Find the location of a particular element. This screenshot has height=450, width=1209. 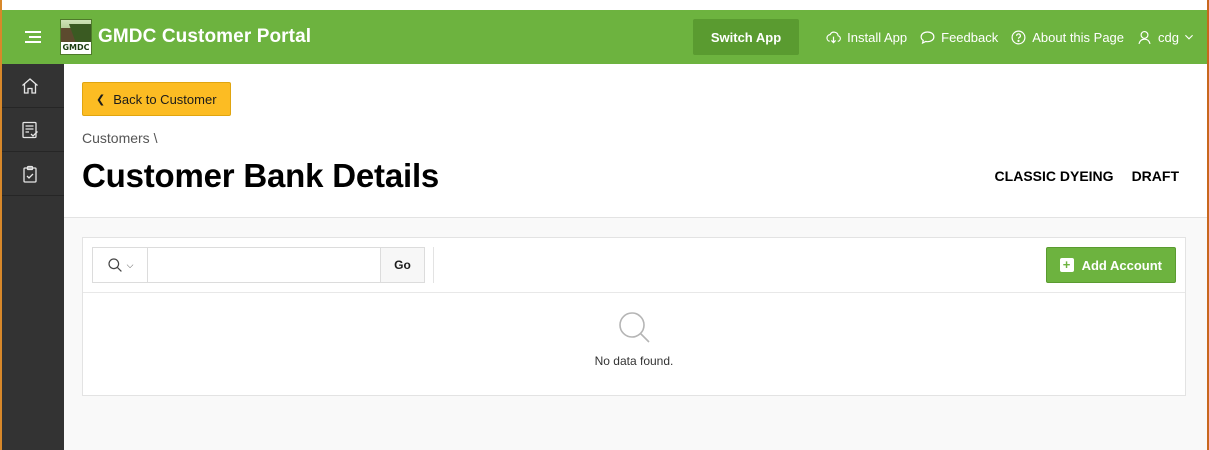

chevron-down-icon: ⌵ is located at coordinates (130, 264).